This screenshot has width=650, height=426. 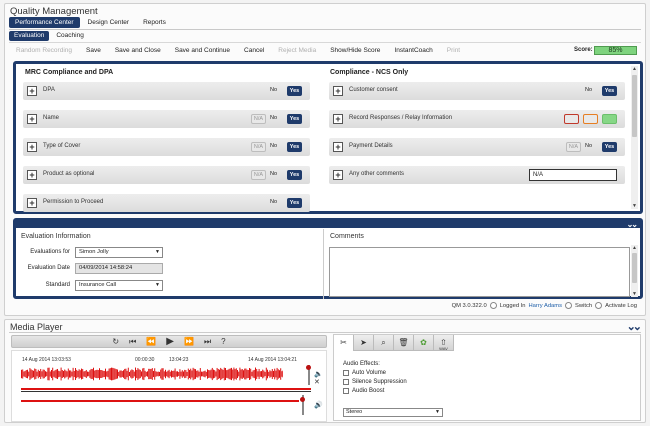 What do you see at coordinates (546, 306) in the screenshot?
I see `logged-in-user-link: Harry Adams` at bounding box center [546, 306].